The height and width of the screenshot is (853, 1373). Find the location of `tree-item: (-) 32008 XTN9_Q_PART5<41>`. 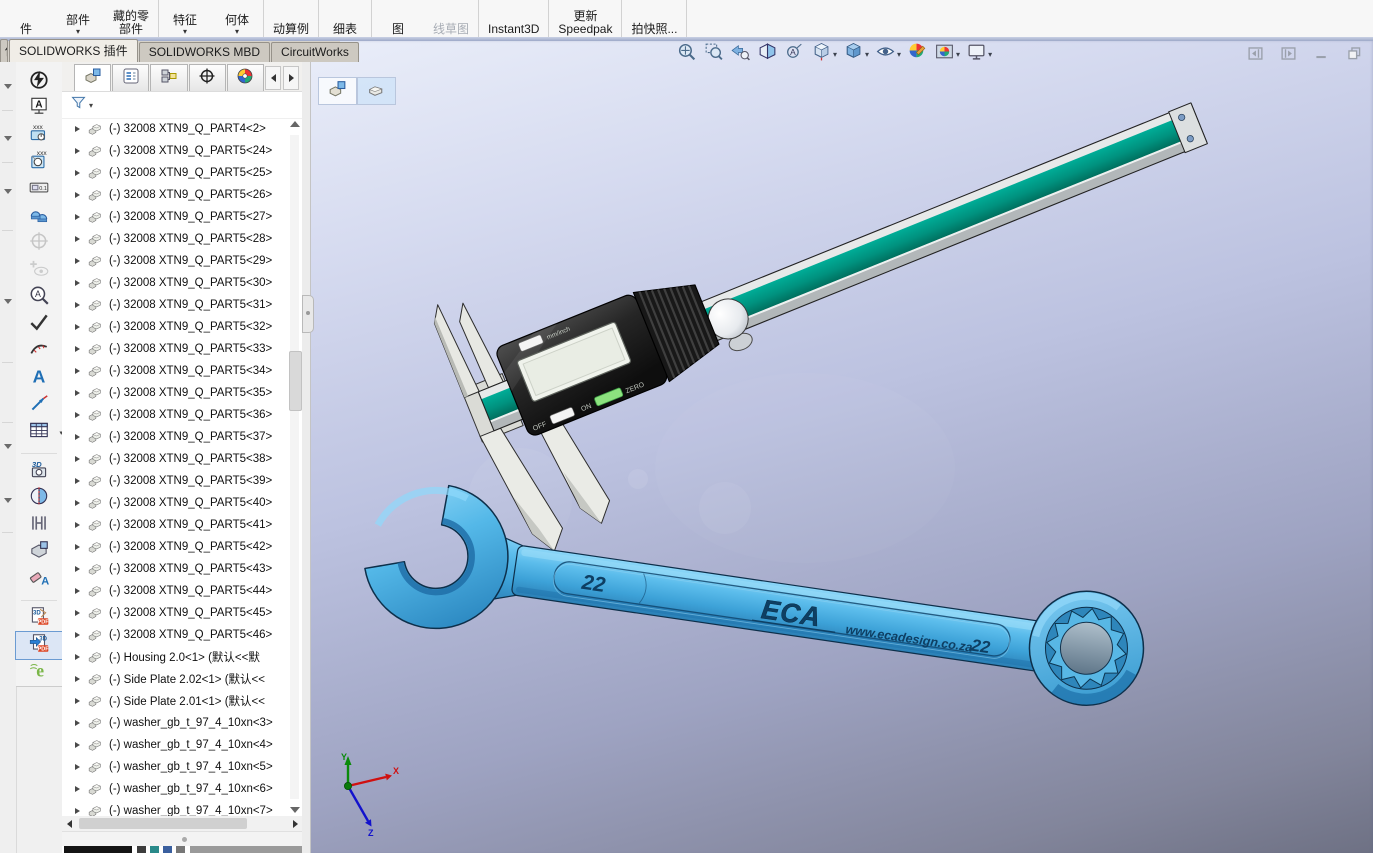

tree-item: (-) 32008 XTN9_Q_PART5<41> is located at coordinates (182, 525).